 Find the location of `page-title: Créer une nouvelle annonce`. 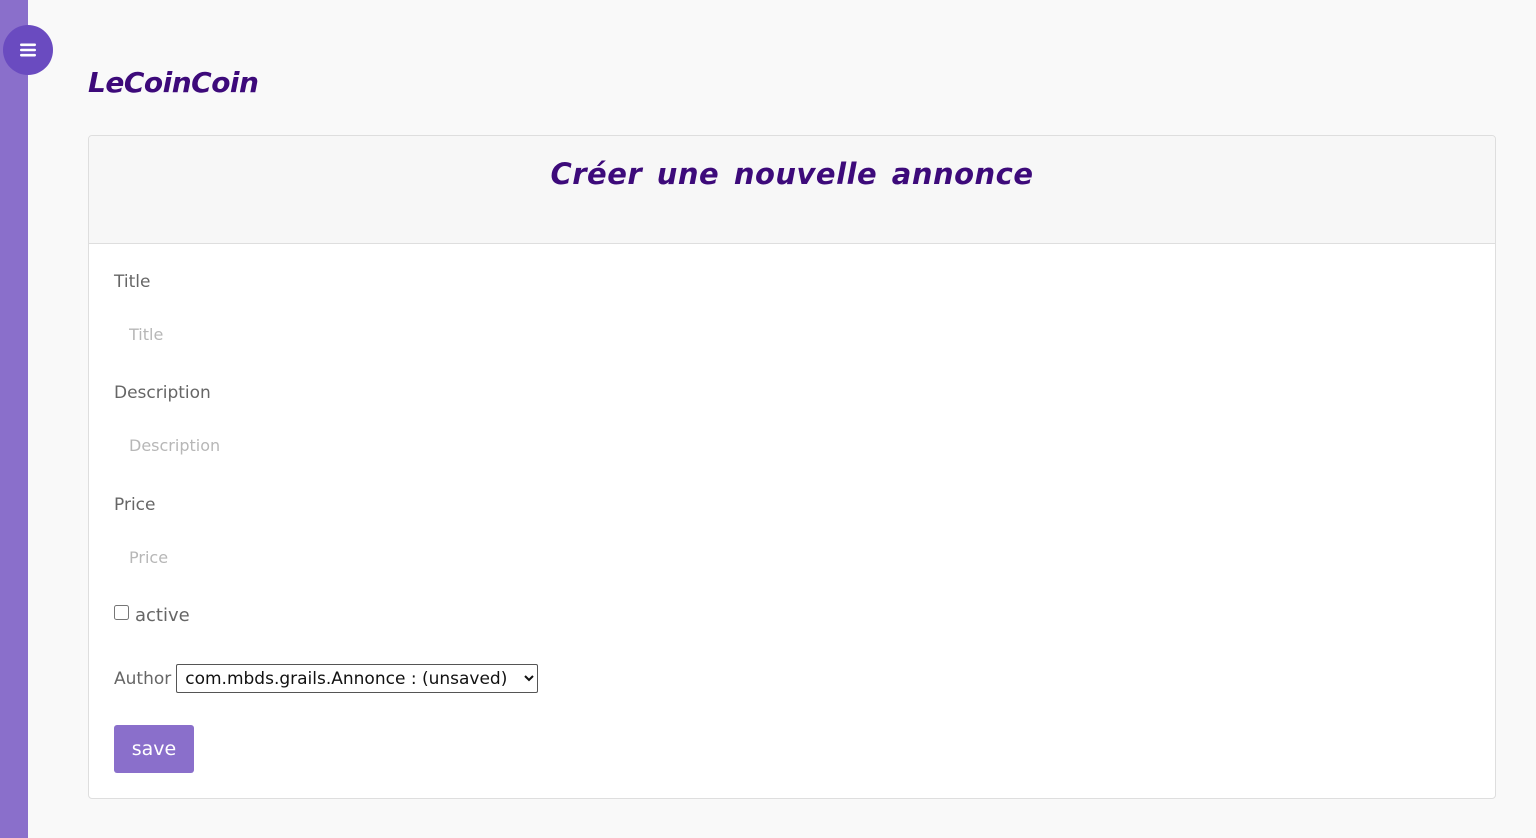

page-title: Créer une nouvelle annonce is located at coordinates (792, 174).